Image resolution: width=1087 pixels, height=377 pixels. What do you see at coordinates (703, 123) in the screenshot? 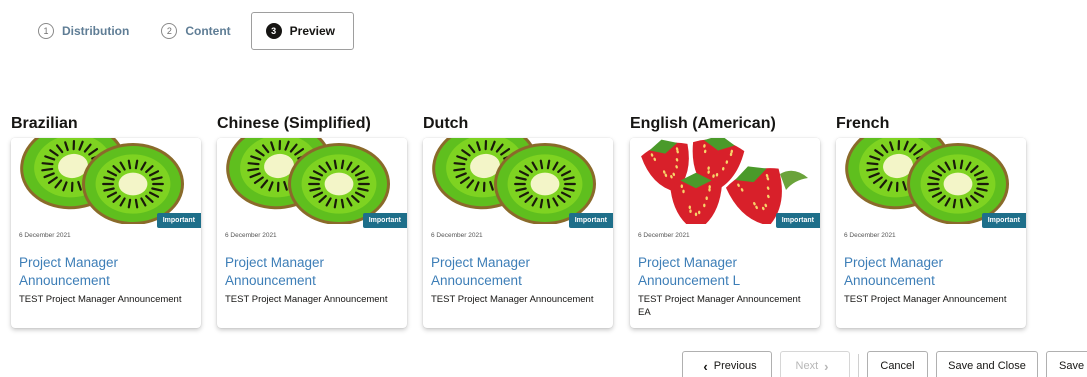
I see `language-title: English (American)` at bounding box center [703, 123].